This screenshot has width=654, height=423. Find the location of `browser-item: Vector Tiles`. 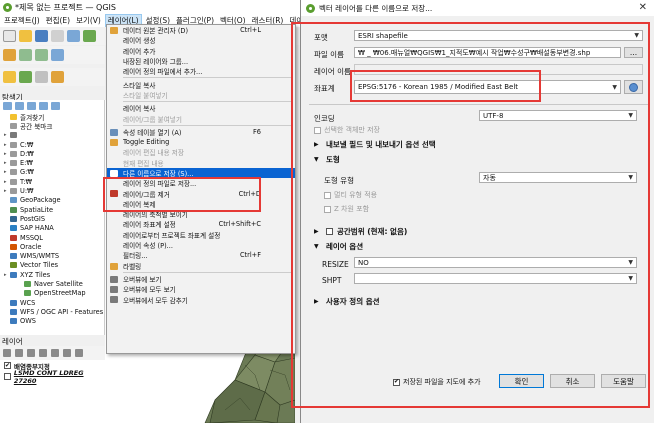

browser-item: Vector Tiles is located at coordinates (52, 265).